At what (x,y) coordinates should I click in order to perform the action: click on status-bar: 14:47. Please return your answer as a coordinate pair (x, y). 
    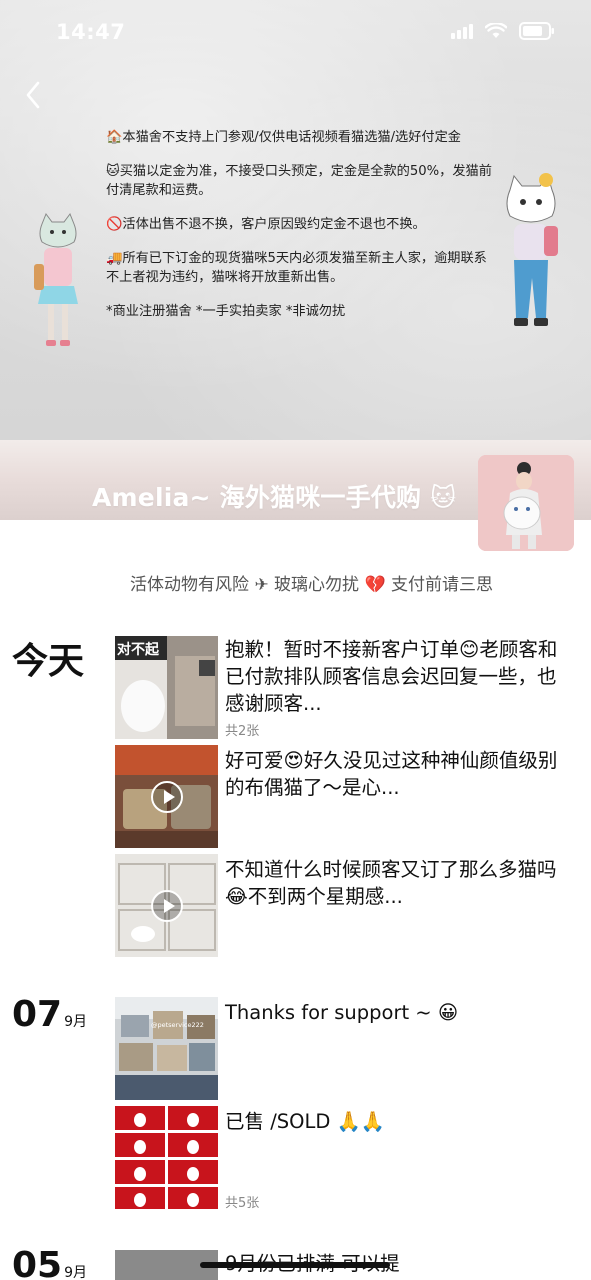
    Looking at the image, I should click on (295, 32).